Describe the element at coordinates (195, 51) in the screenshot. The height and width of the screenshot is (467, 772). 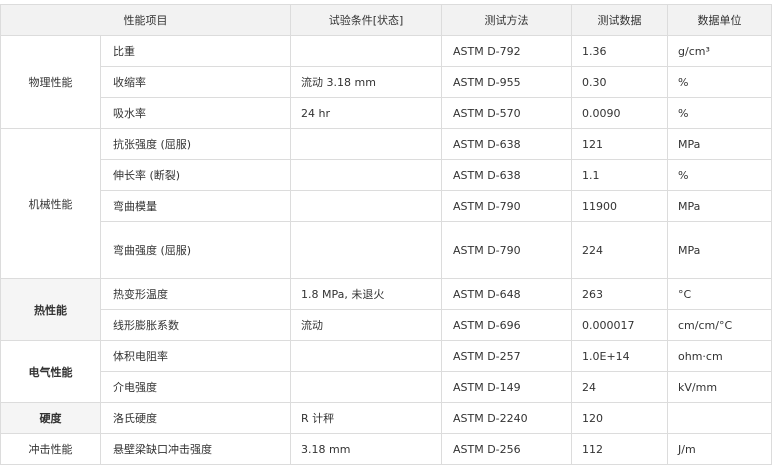
I see `property-cell: 比重` at that location.